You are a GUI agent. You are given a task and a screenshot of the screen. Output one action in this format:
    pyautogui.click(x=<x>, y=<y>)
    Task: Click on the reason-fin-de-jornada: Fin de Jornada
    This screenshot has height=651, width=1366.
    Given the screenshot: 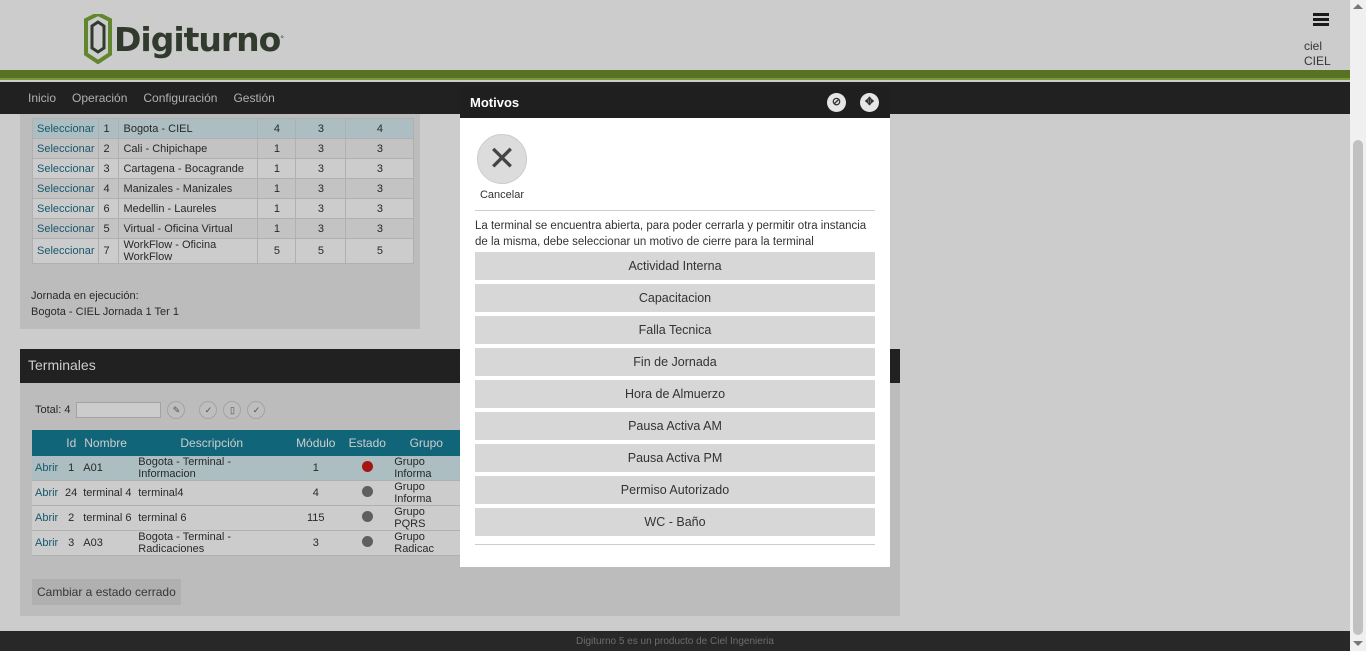 What is the action you would take?
    pyautogui.click(x=675, y=362)
    